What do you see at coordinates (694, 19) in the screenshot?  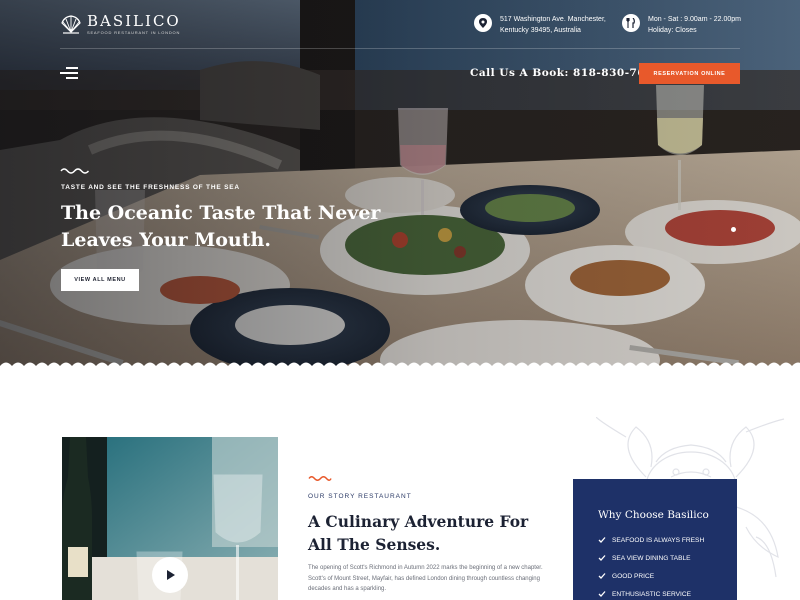 I see `hours-line-1: Mon - Sat : 9.00am - 22.00pm` at bounding box center [694, 19].